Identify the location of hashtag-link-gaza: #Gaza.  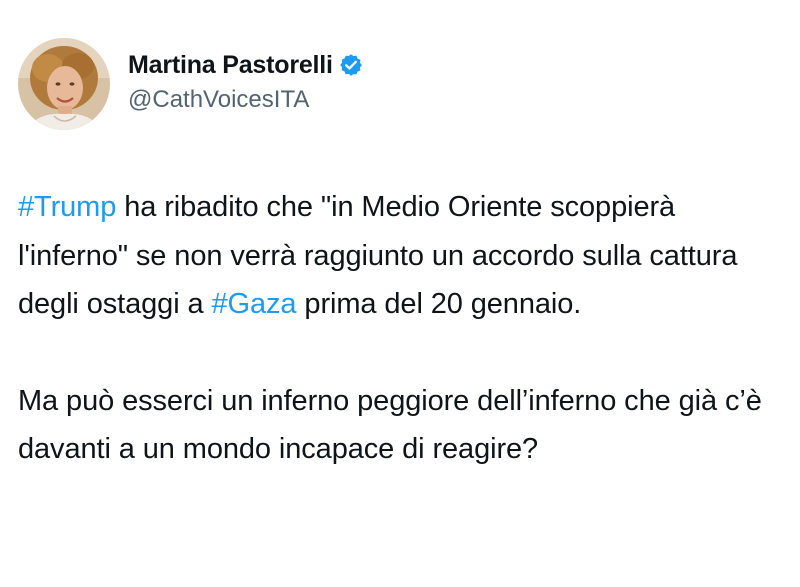
(254, 304).